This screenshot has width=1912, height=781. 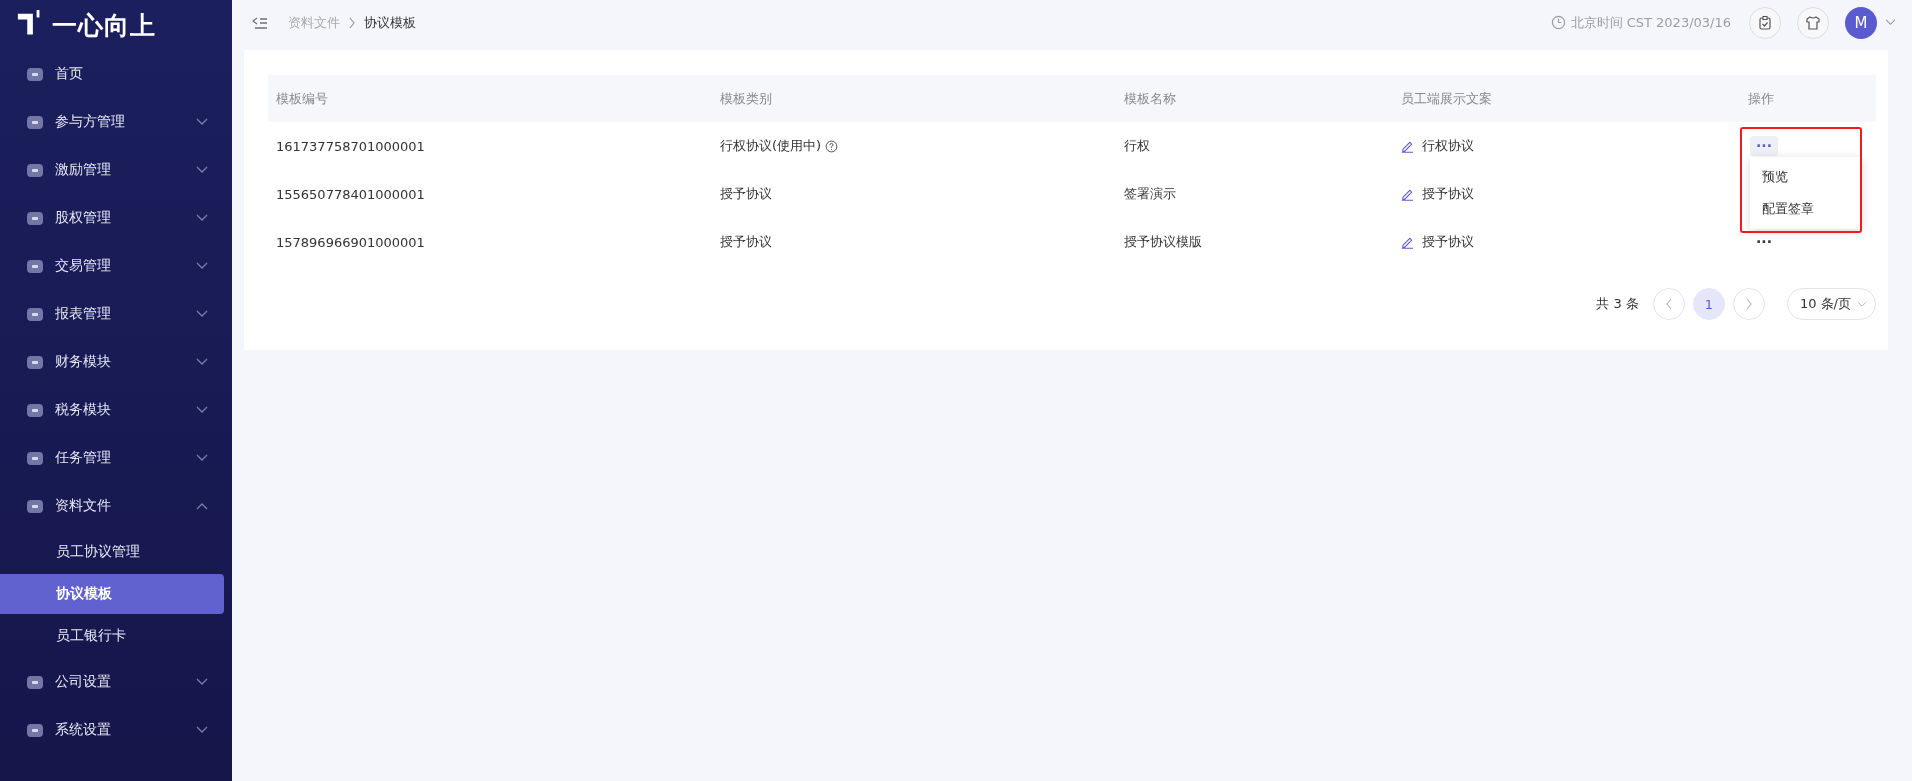 I want to click on table-cell-text: 授予协议模版, so click(x=1163, y=242).